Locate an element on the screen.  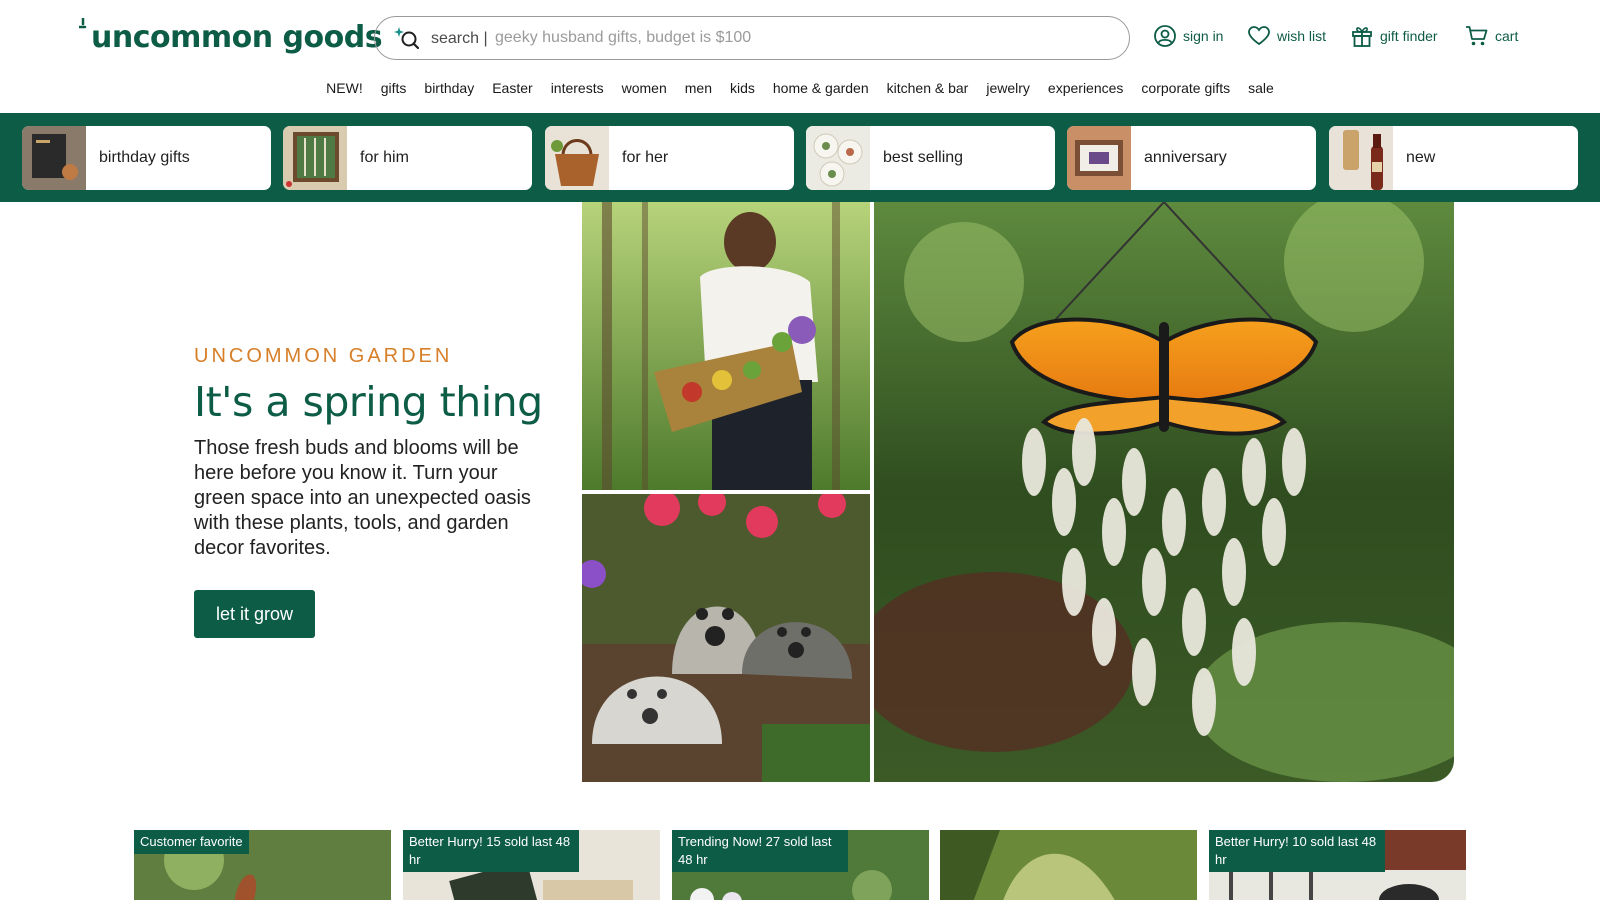
sign-in-label: sign in is located at coordinates (1203, 36).